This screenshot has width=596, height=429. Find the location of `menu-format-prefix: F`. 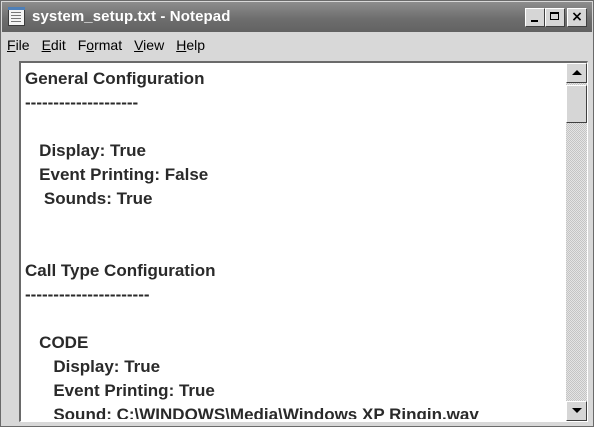

menu-format-prefix: F is located at coordinates (82, 45).